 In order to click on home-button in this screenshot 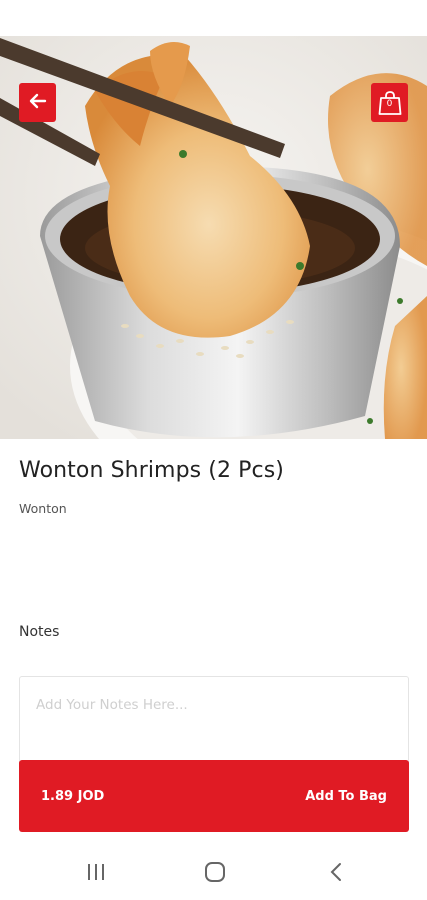, I will do `click(215, 874)`.